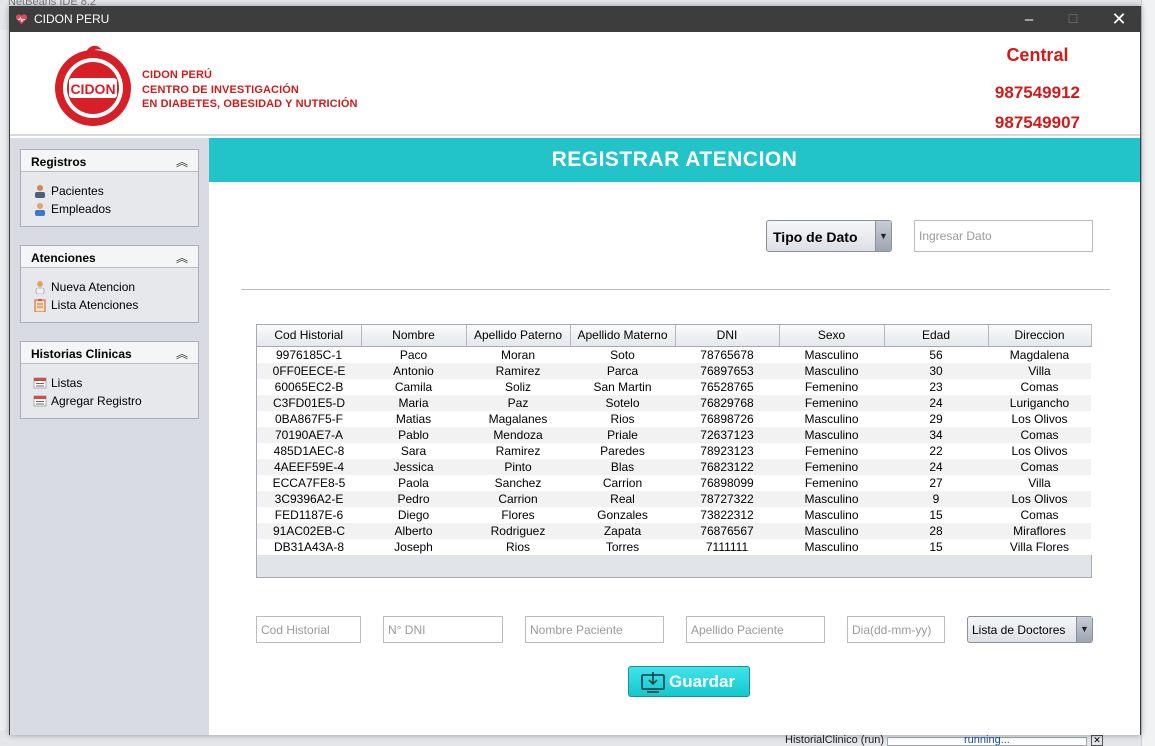  What do you see at coordinates (755, 629) in the screenshot?
I see `patient-lastname-field: Apellido Paciente` at bounding box center [755, 629].